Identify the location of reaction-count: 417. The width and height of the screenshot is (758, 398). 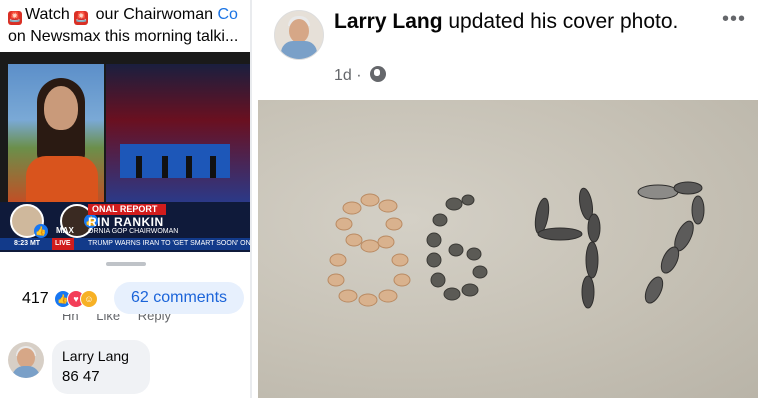
(35, 299).